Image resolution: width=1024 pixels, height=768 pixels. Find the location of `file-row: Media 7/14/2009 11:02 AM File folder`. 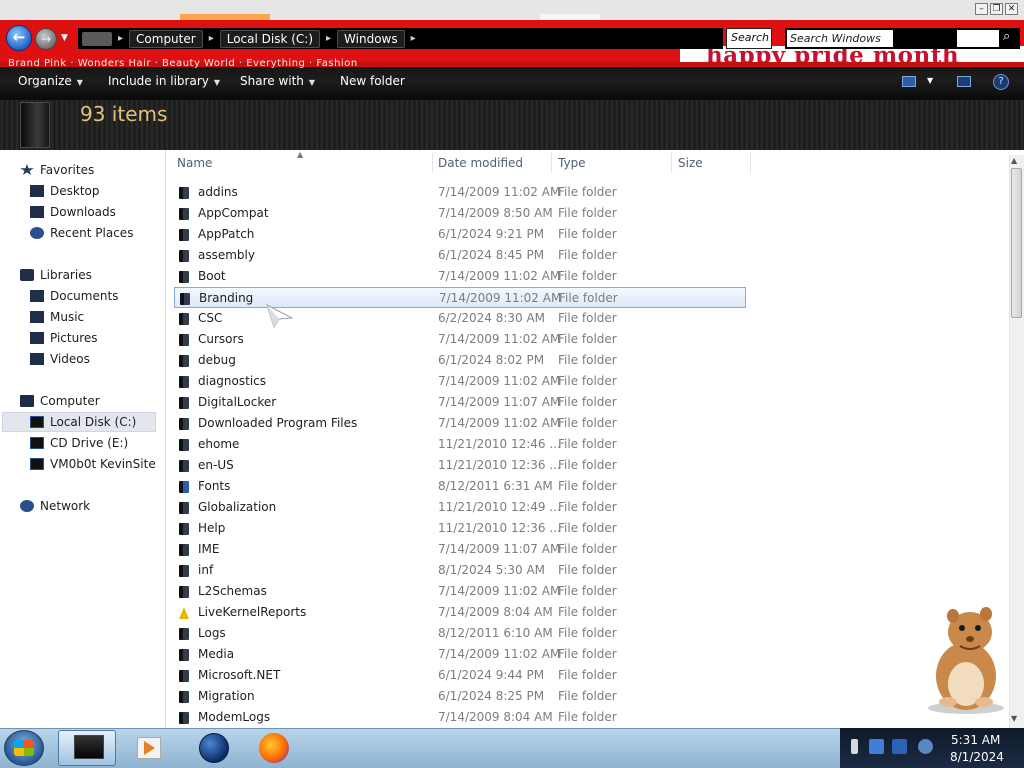

file-row: Media 7/14/2009 11:02 AM File folder is located at coordinates (460, 654).